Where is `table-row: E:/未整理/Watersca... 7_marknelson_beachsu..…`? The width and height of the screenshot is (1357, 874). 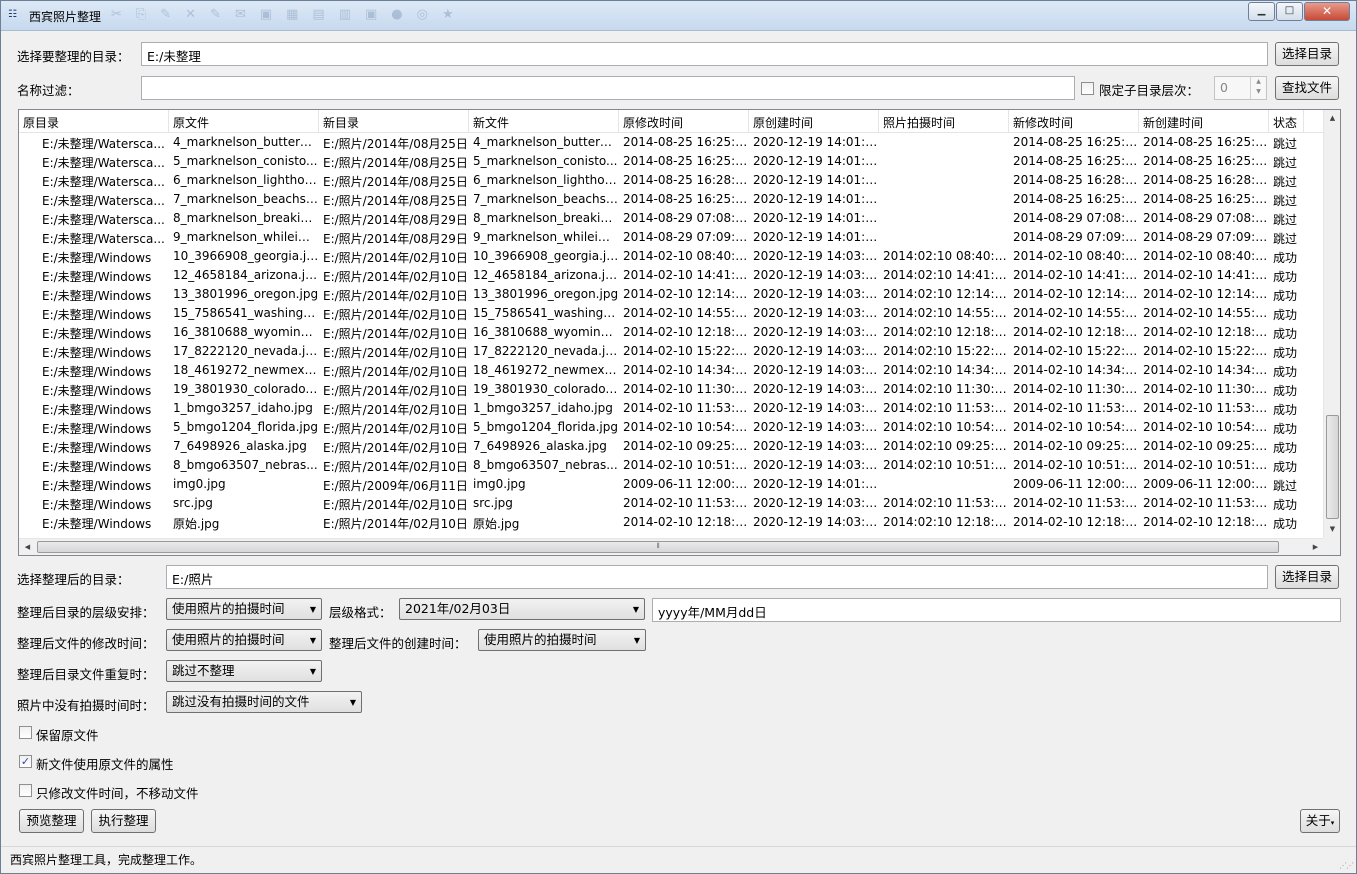
table-row: E:/未整理/Watersca... 7_marknelson_beachsu..… is located at coordinates (671, 200).